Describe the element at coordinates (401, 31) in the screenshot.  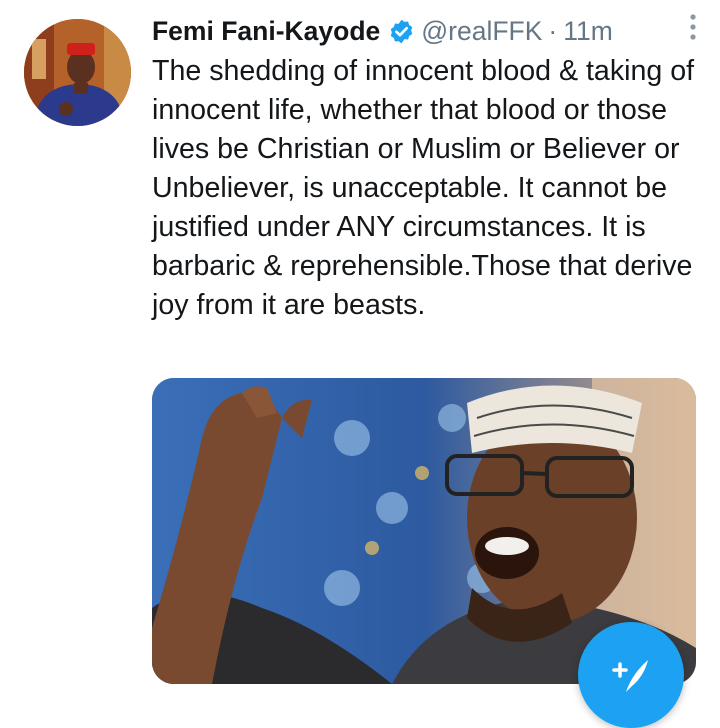
I see `verified-badge-icon` at that location.